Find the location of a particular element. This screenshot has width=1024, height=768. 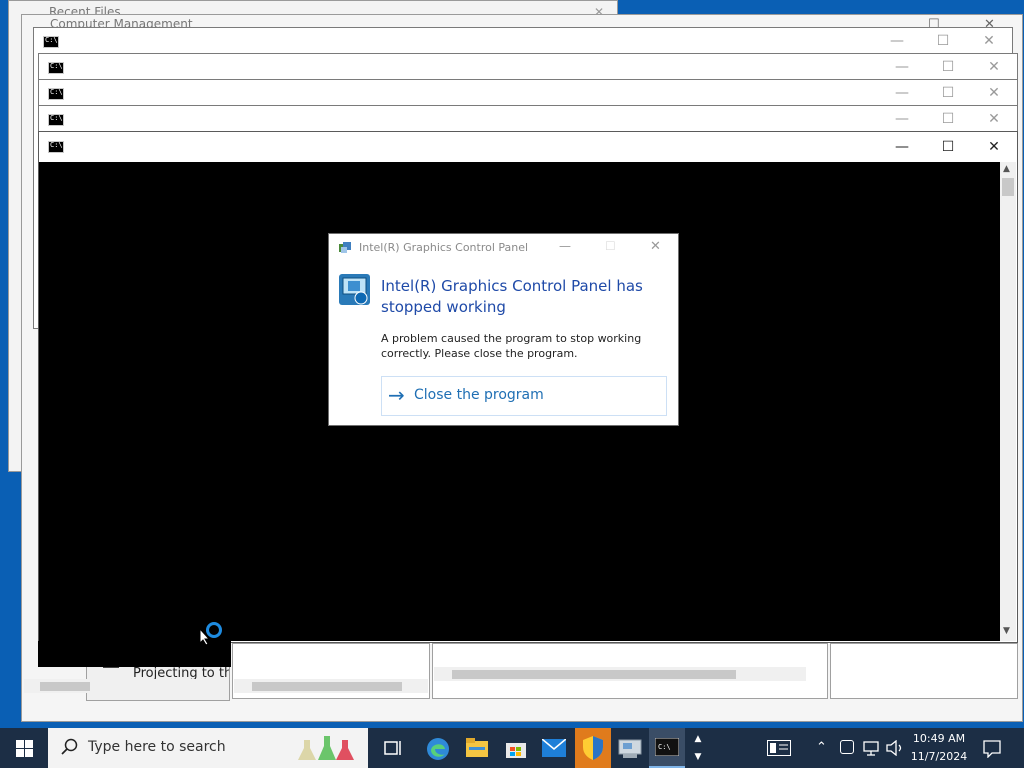

dialog-title: Intel(R) Graphics Control Panel is located at coordinates (444, 247).